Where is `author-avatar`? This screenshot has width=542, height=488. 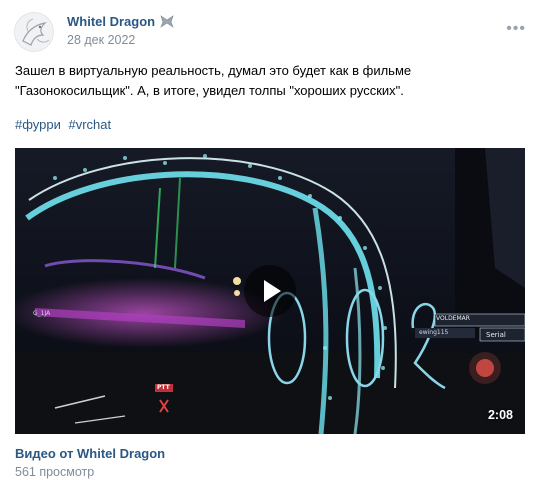
author-avatar is located at coordinates (34, 32).